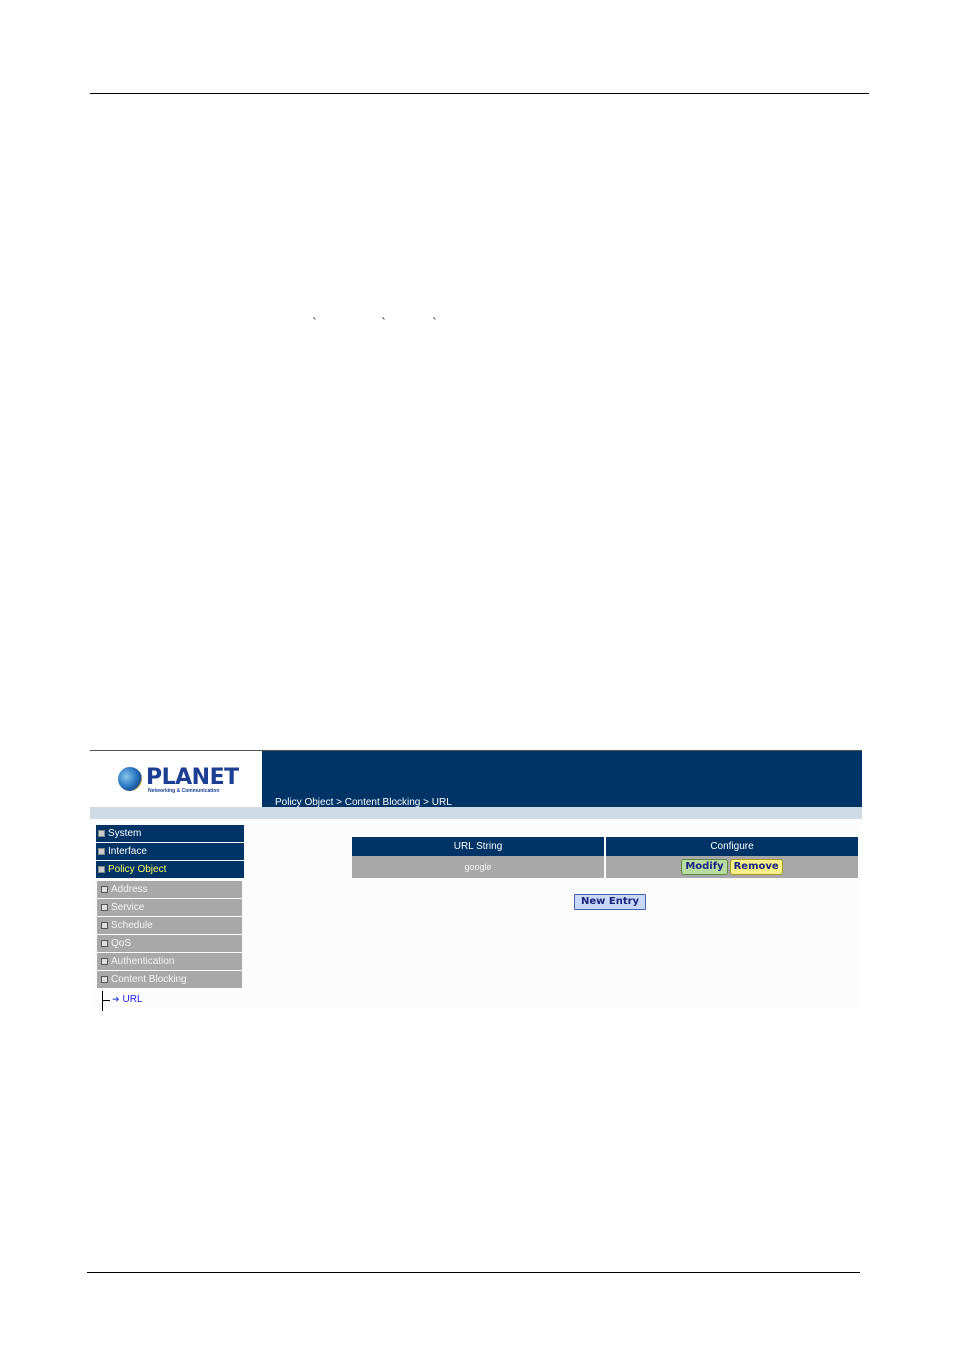  I want to click on sidebar-item-system: System, so click(170, 833).